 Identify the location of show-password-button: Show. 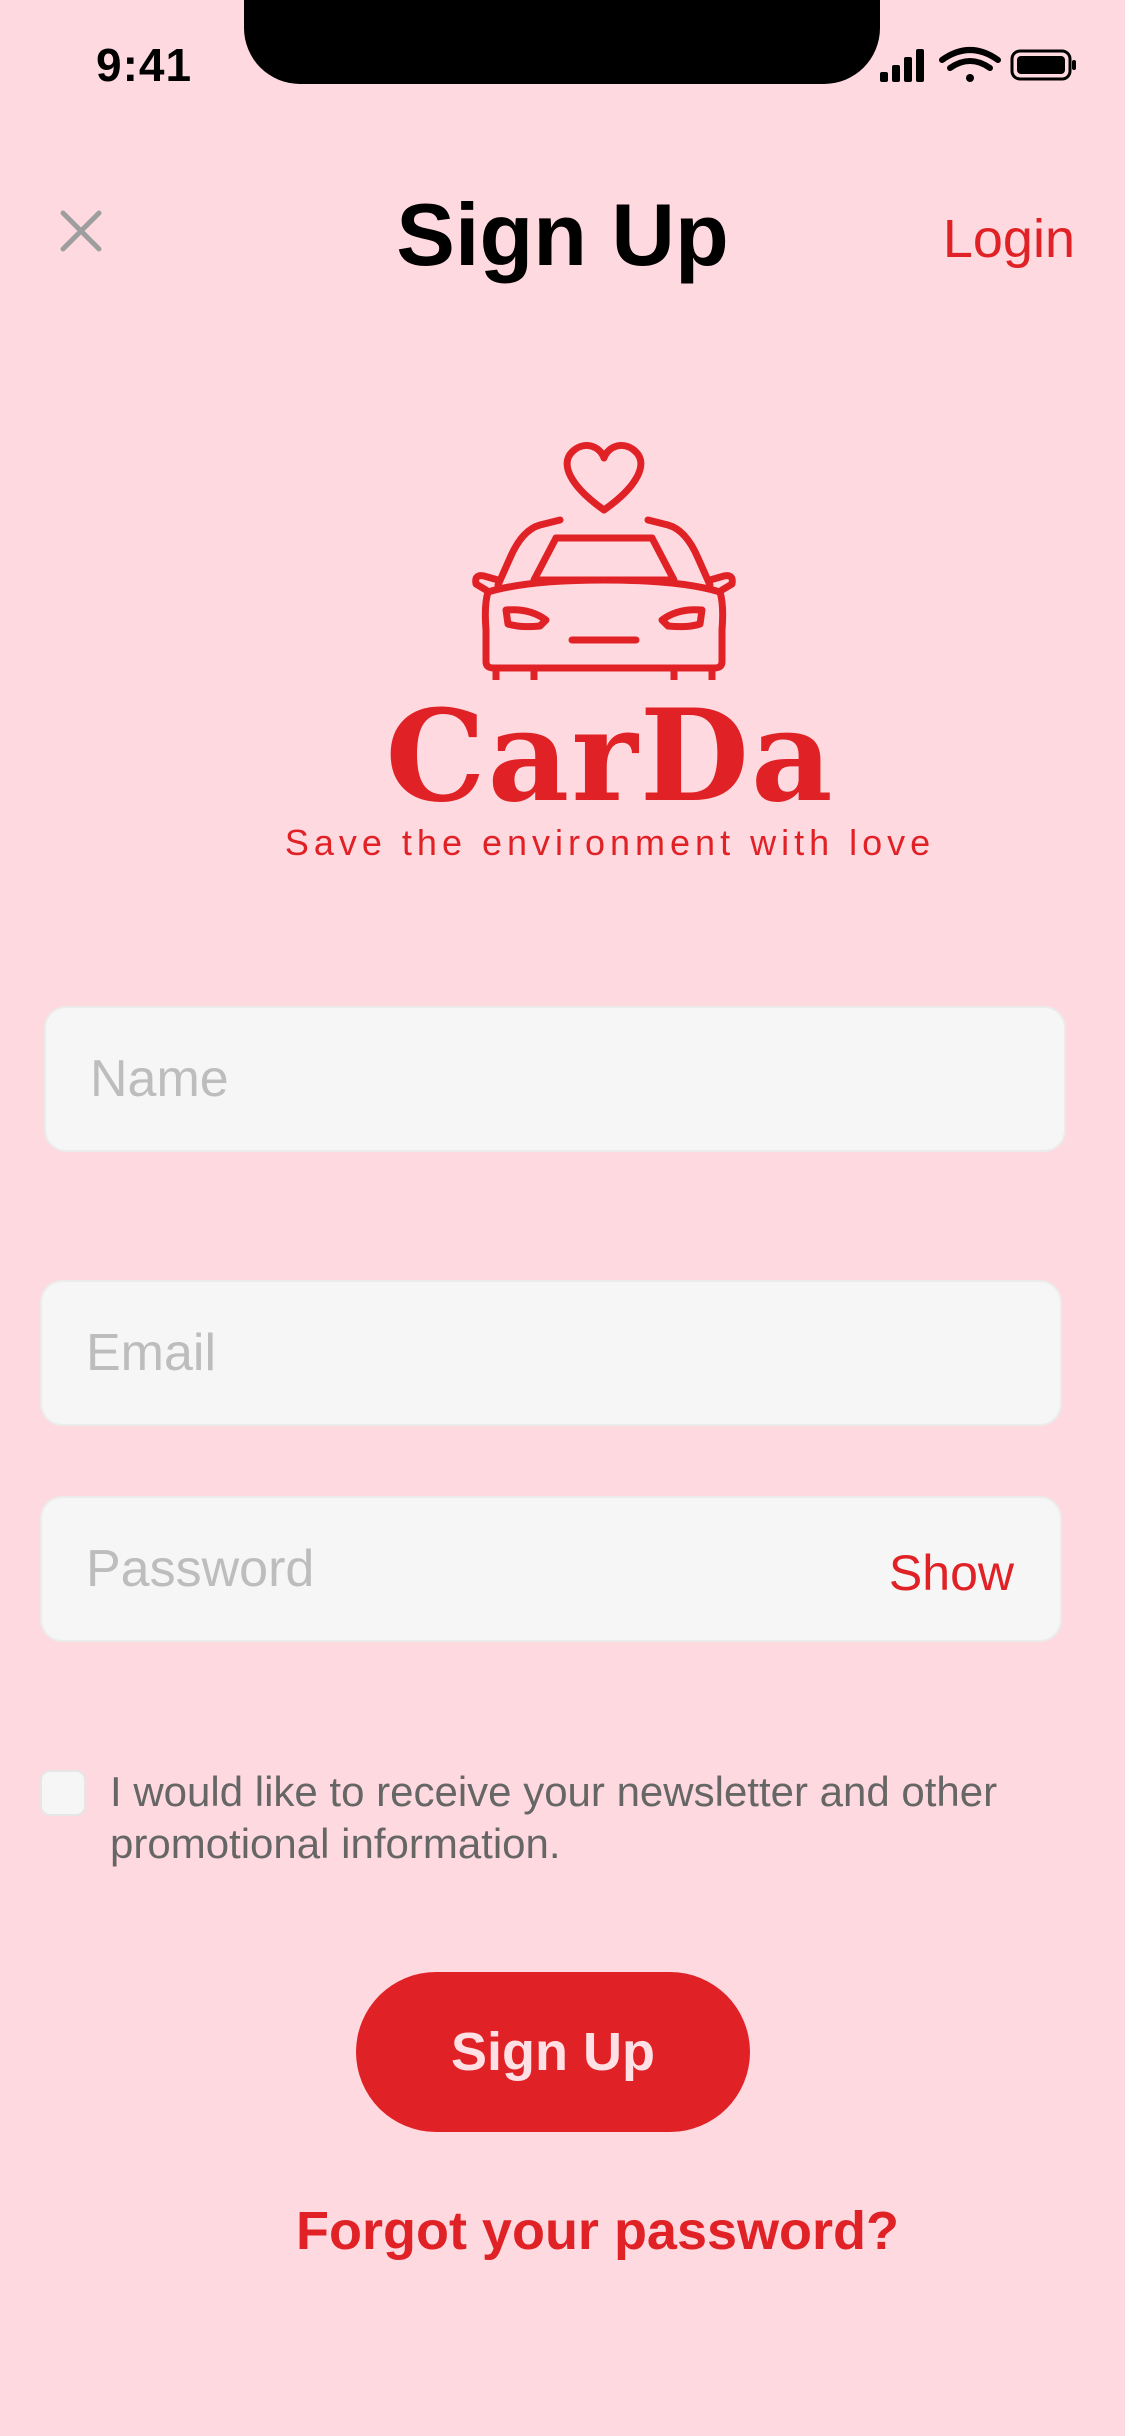
(951, 1573).